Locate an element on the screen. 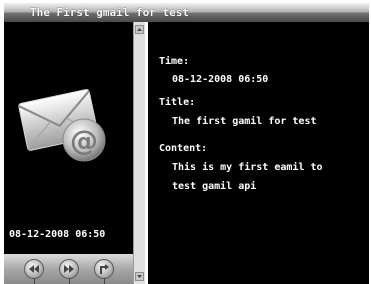  previous-button is located at coordinates (34, 269).